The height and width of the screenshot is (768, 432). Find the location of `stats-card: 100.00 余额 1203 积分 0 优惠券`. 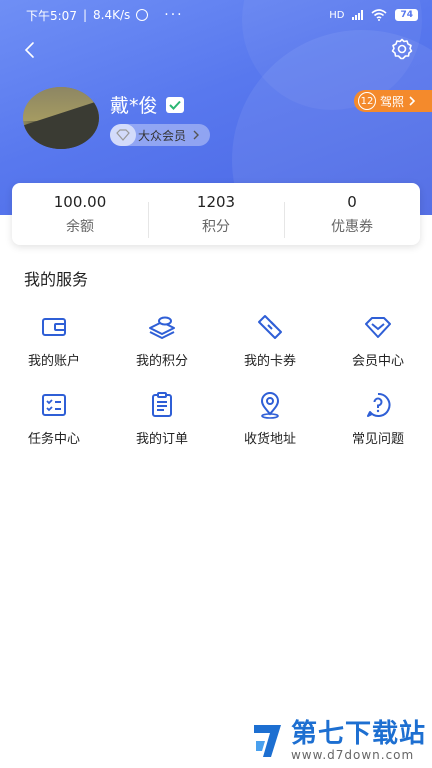

stats-card: 100.00 余额 1203 积分 0 优惠券 is located at coordinates (216, 214).